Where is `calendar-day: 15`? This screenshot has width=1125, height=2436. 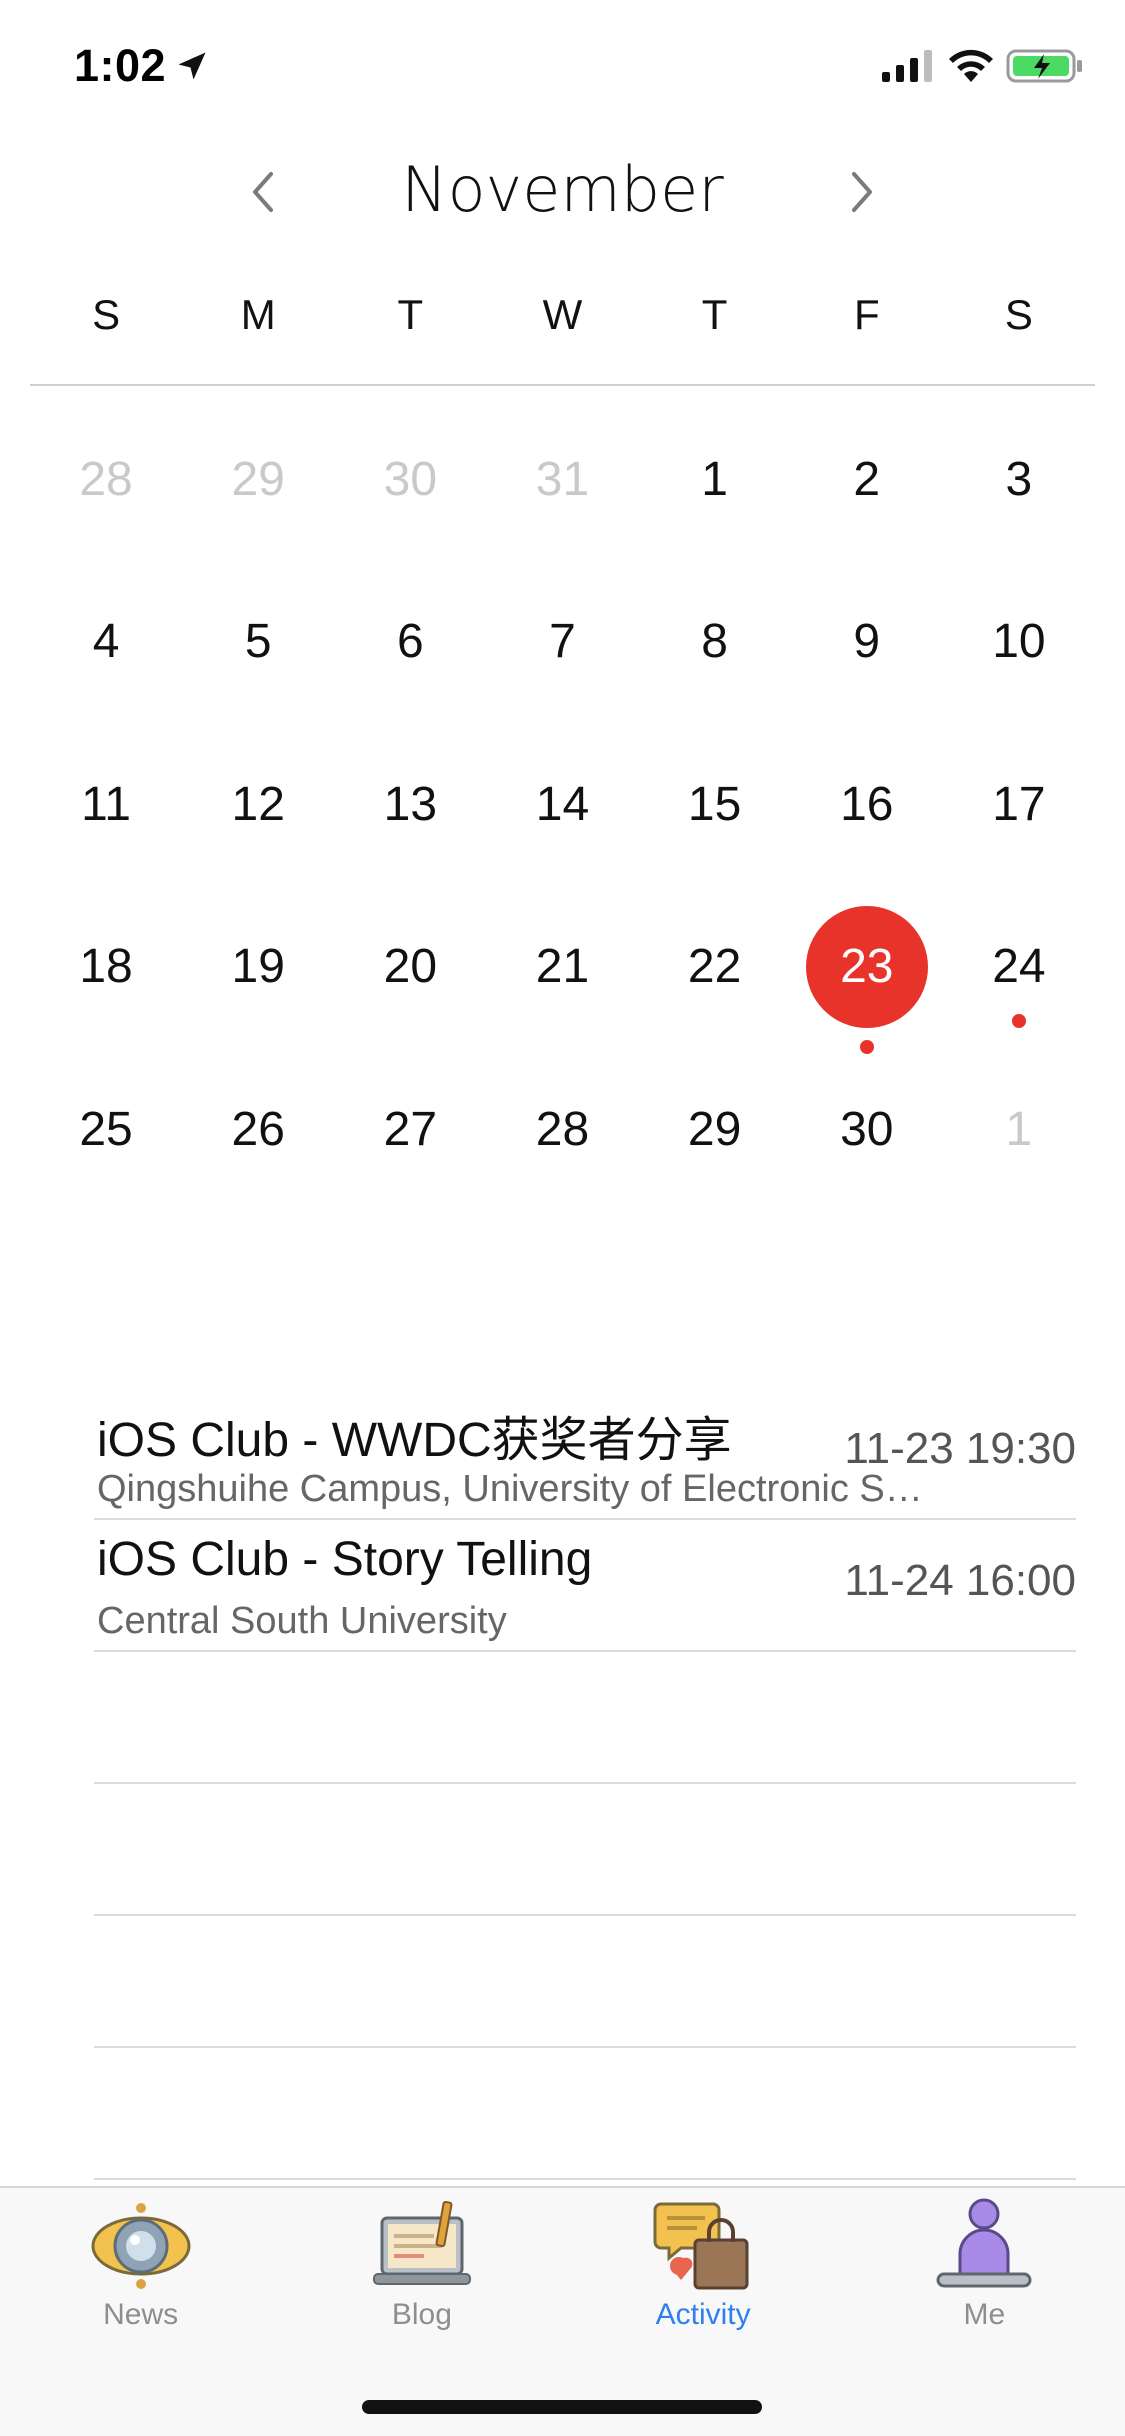
calendar-day: 15 is located at coordinates (715, 824).